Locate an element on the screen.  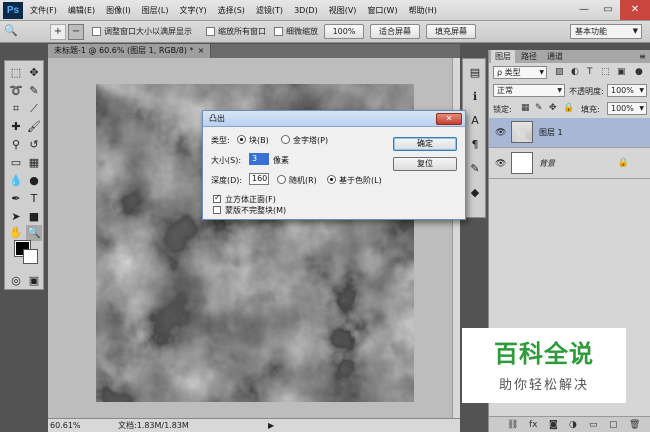
zoom-level: 60.61% is located at coordinates (65, 425).